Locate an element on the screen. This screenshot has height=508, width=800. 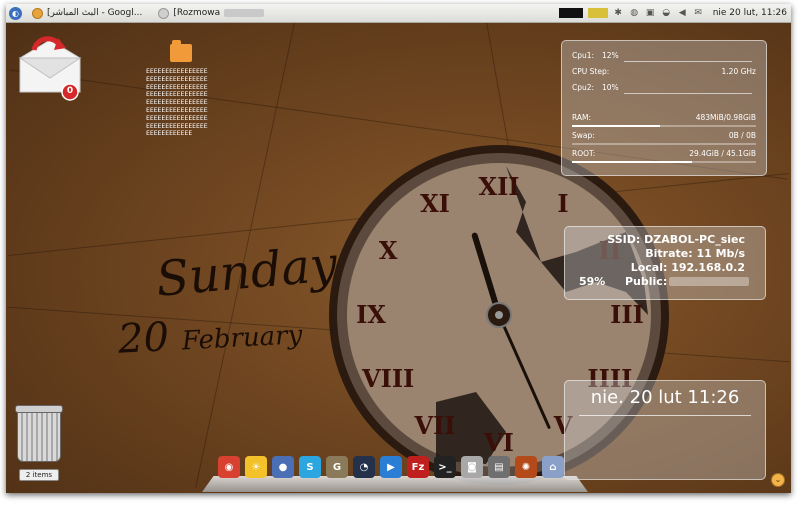
day-name: Sunday is located at coordinates (246, 272).